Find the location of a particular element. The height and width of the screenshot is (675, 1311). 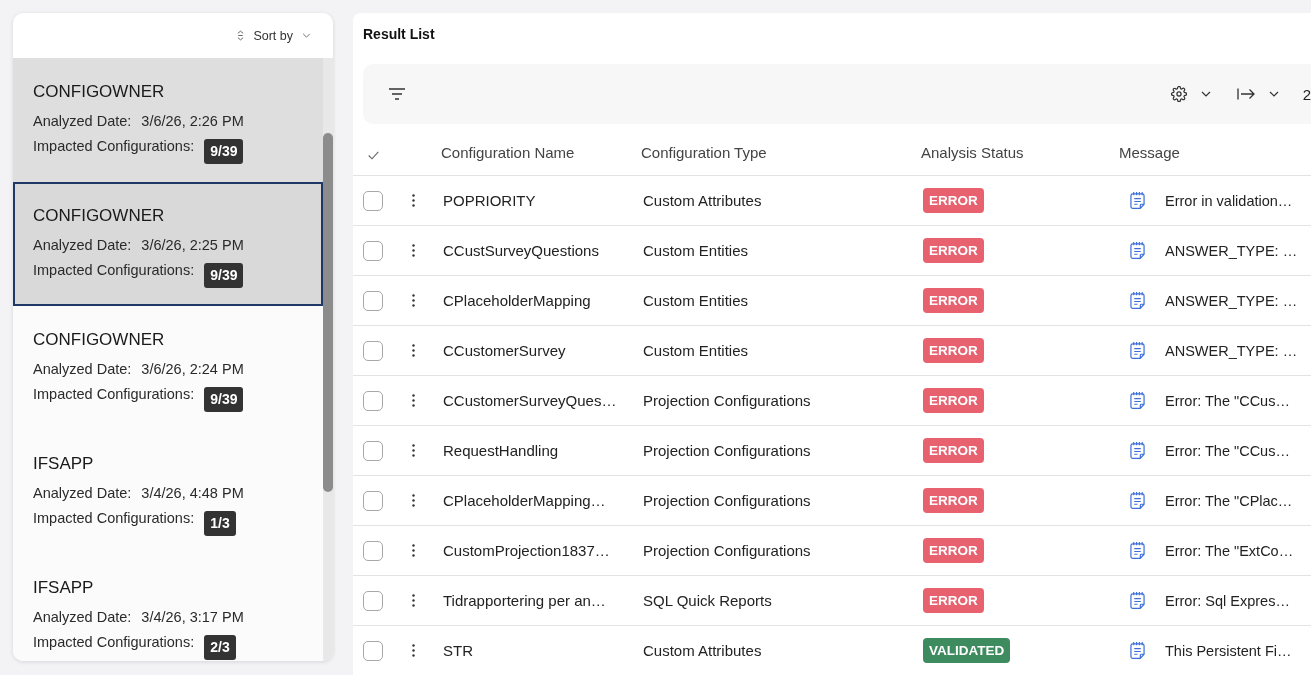

arrow-to-right-icon is located at coordinates (1245, 94).